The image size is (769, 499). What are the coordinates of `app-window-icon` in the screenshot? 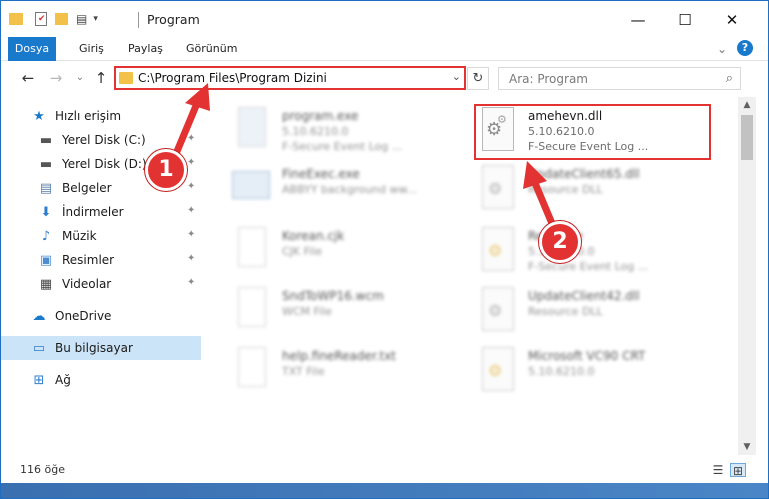 It's located at (252, 187).